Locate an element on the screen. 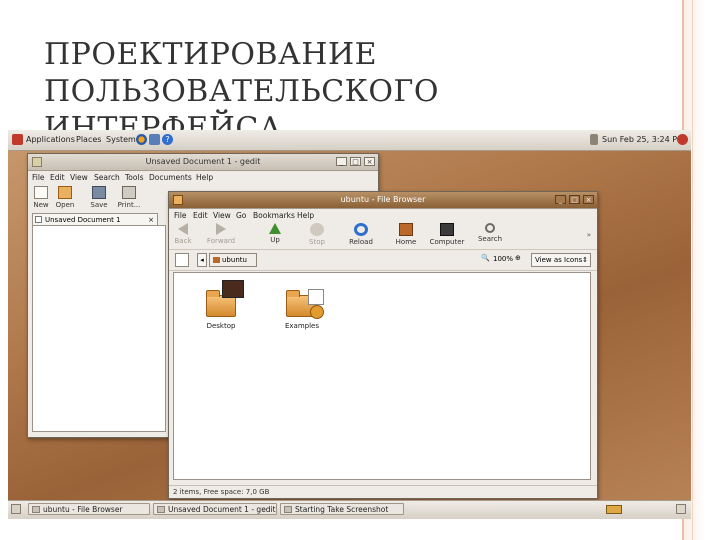 The width and height of the screenshot is (720, 540). taskbar-label: Starting Take Screenshot is located at coordinates (342, 509).